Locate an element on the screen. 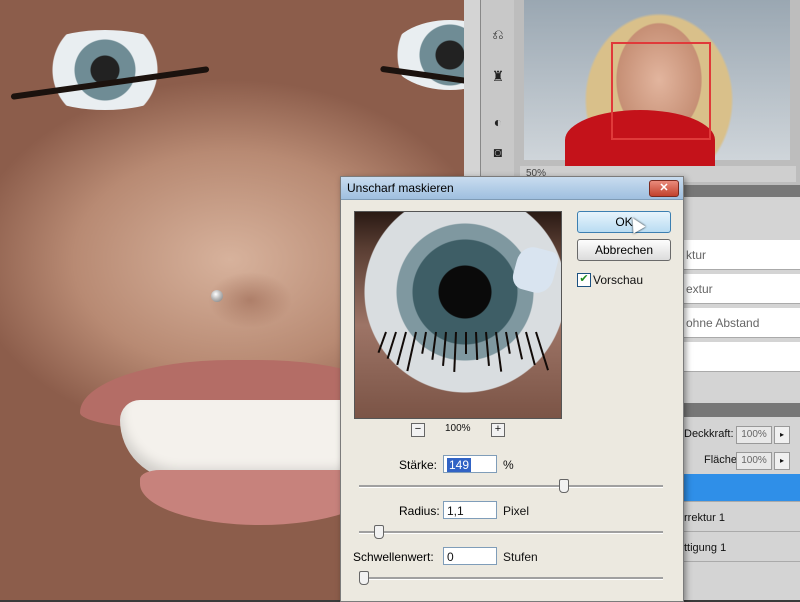 This screenshot has width=800, height=602. layer-row: rrektur 1 is located at coordinates (741, 518).